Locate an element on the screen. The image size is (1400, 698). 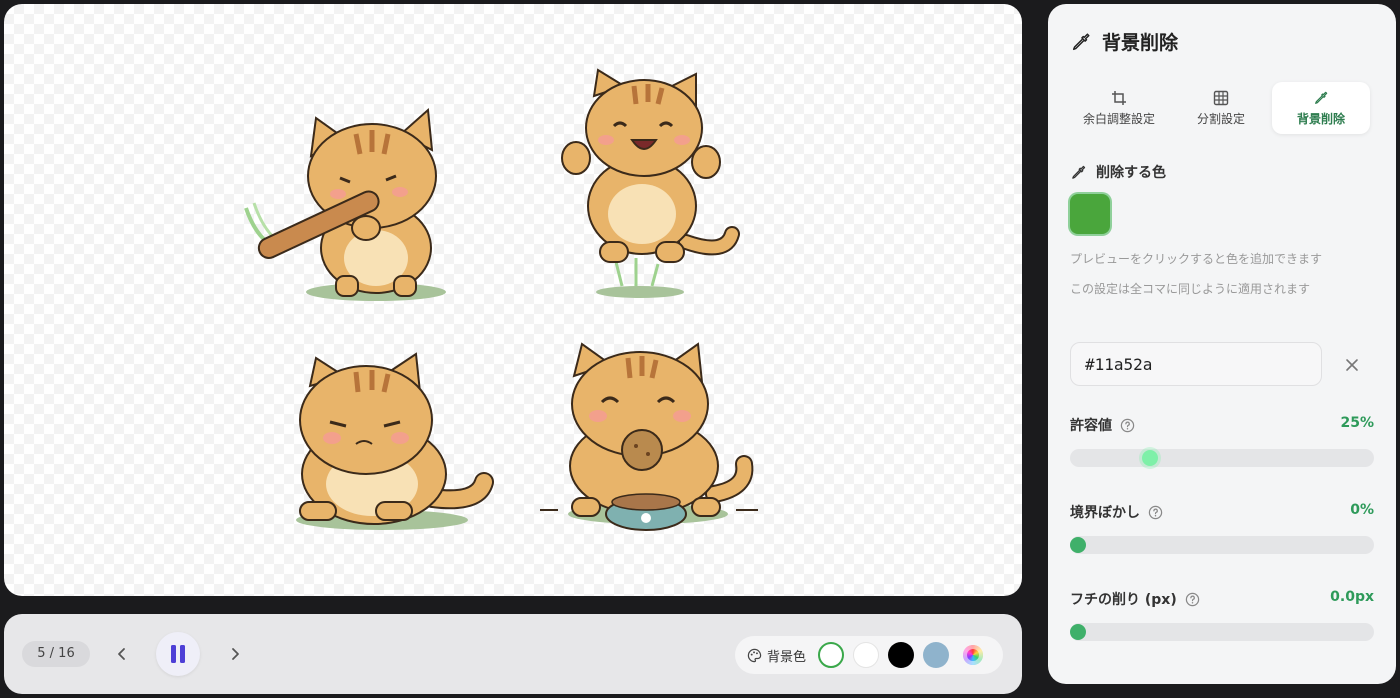
tolerance-label: 許容値 is located at coordinates (1091, 426).